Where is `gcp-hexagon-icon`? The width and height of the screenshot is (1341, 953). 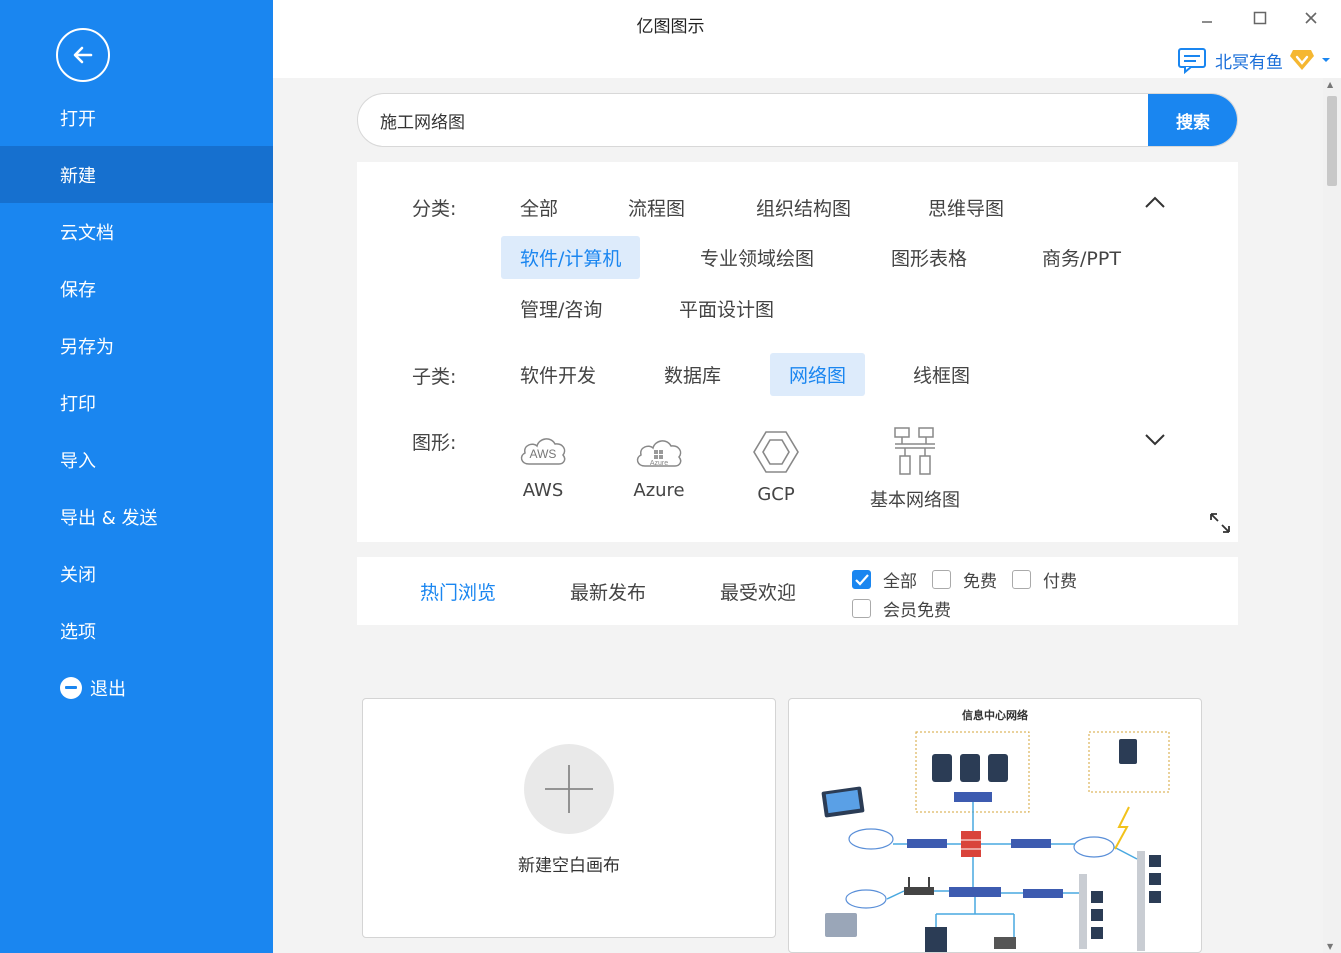
gcp-hexagon-icon is located at coordinates (776, 452).